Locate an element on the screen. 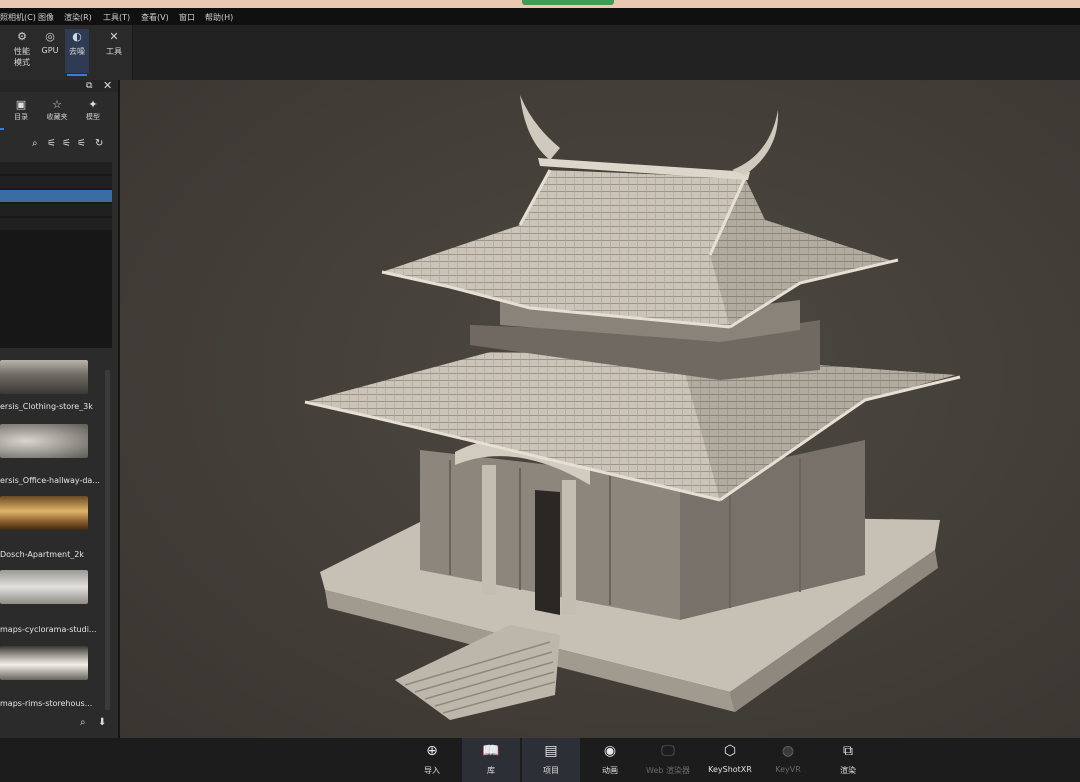 This screenshot has height=782, width=1080. denoise-label: 去噪 is located at coordinates (77, 51).